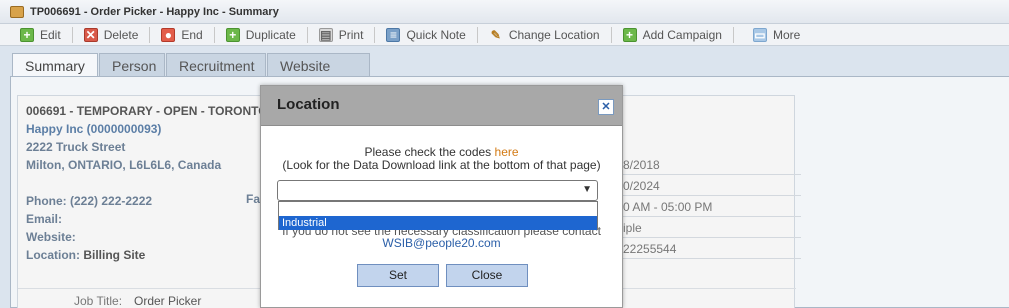 The width and height of the screenshot is (1009, 308). What do you see at coordinates (398, 275) in the screenshot?
I see `set-button: Set` at bounding box center [398, 275].